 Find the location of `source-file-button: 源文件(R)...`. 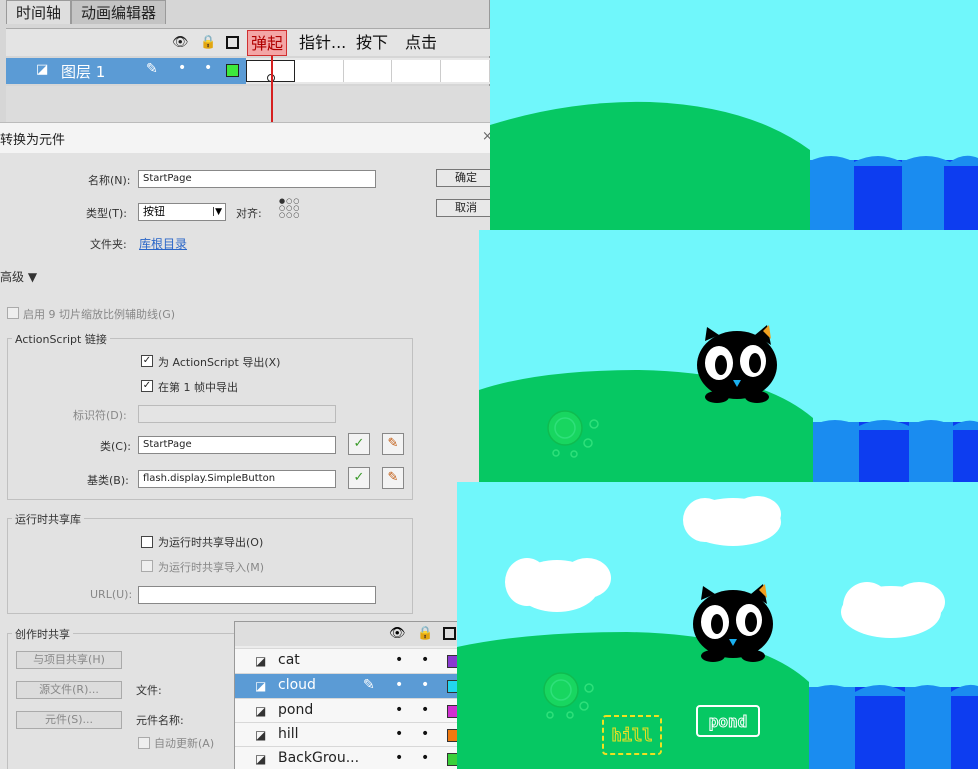

source-file-button: 源文件(R)... is located at coordinates (69, 690).